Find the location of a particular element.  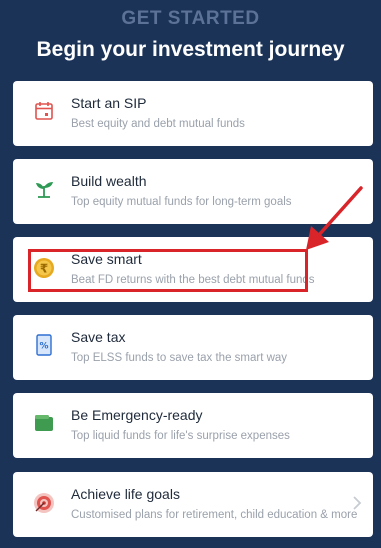

card-title: Build wealth is located at coordinates (109, 181).